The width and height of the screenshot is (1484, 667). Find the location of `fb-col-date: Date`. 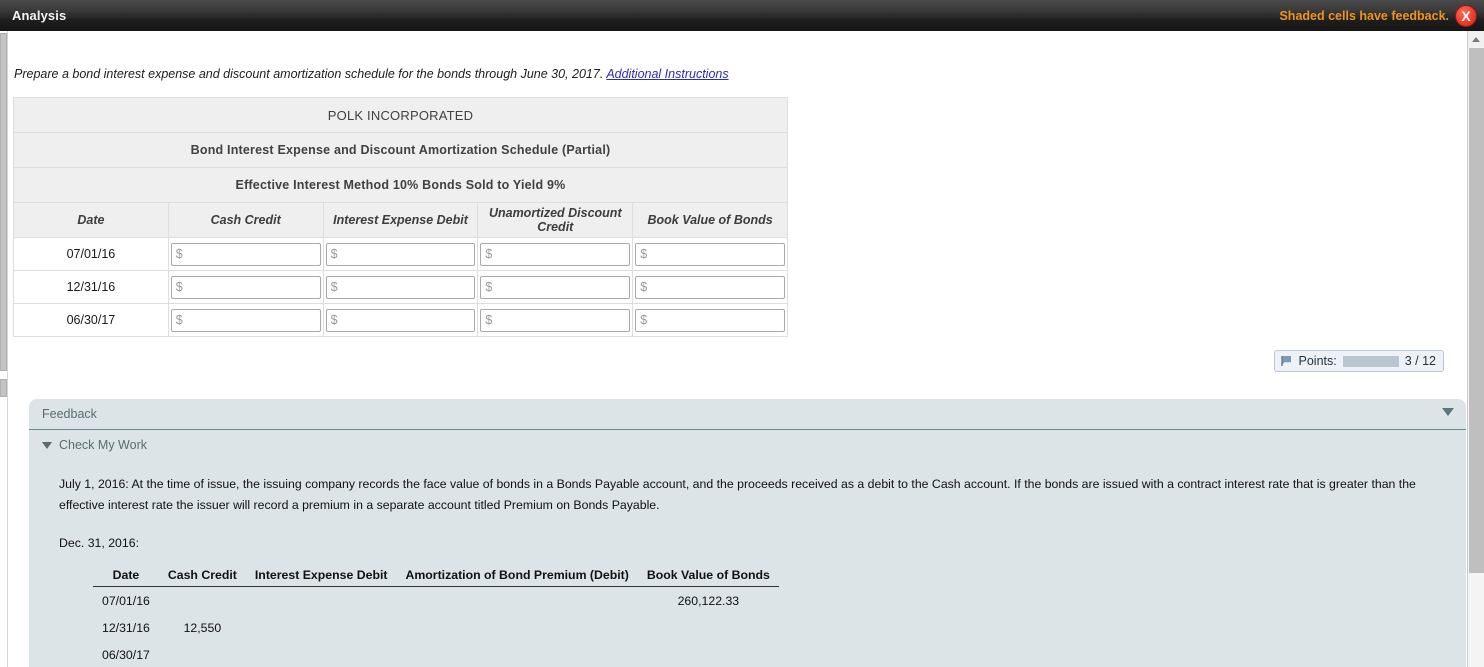

fb-col-date: Date is located at coordinates (126, 577).